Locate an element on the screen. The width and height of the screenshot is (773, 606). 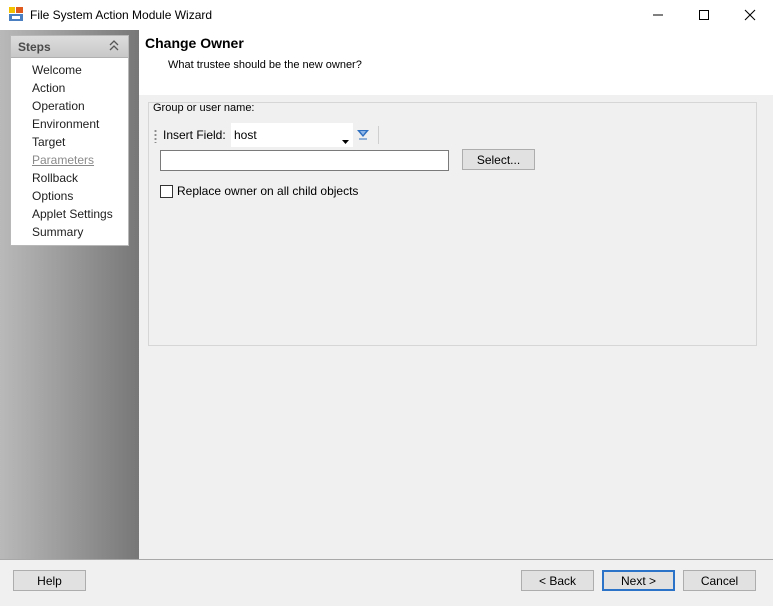
collapse-chevrons-icon is located at coordinates (114, 47).